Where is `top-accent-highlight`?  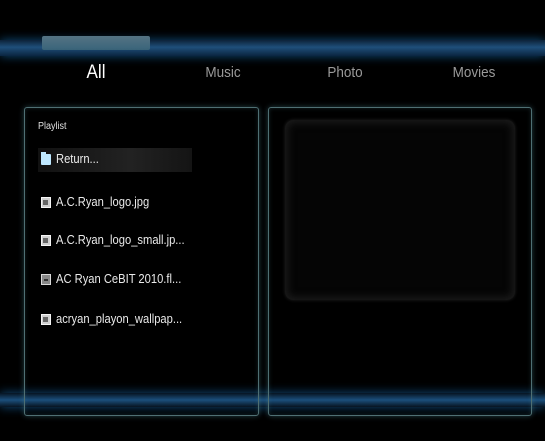 top-accent-highlight is located at coordinates (96, 43).